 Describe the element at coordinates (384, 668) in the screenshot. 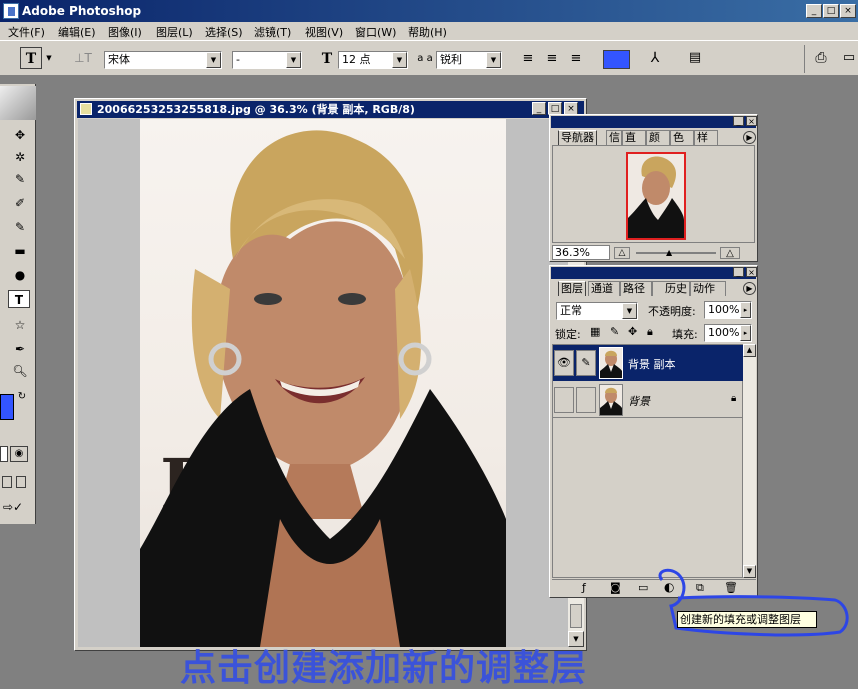

I see `instruction-caption: 点击创建添加新的调整层` at that location.